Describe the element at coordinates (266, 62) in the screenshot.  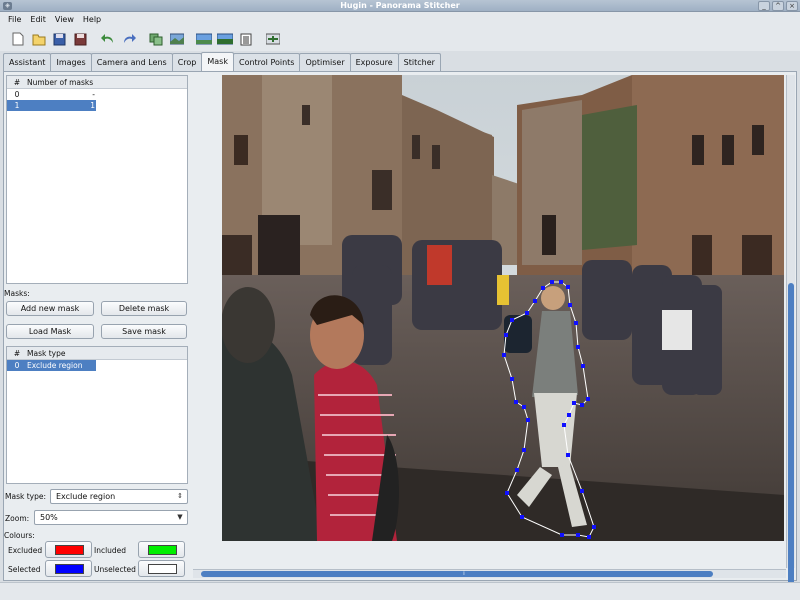
I see `tab-control-points: Control Points` at that location.